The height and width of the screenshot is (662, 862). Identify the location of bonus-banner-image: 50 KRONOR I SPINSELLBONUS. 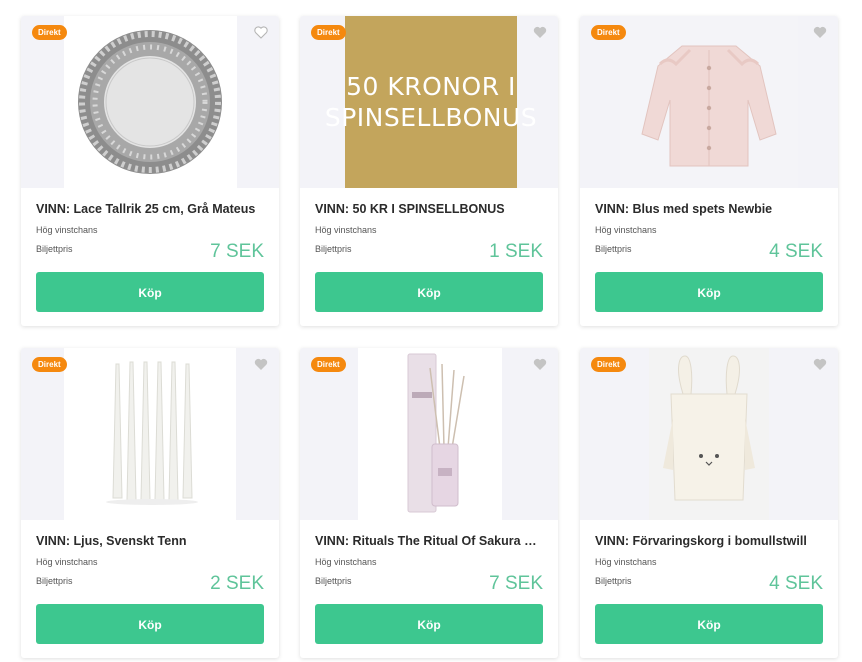
(431, 102).